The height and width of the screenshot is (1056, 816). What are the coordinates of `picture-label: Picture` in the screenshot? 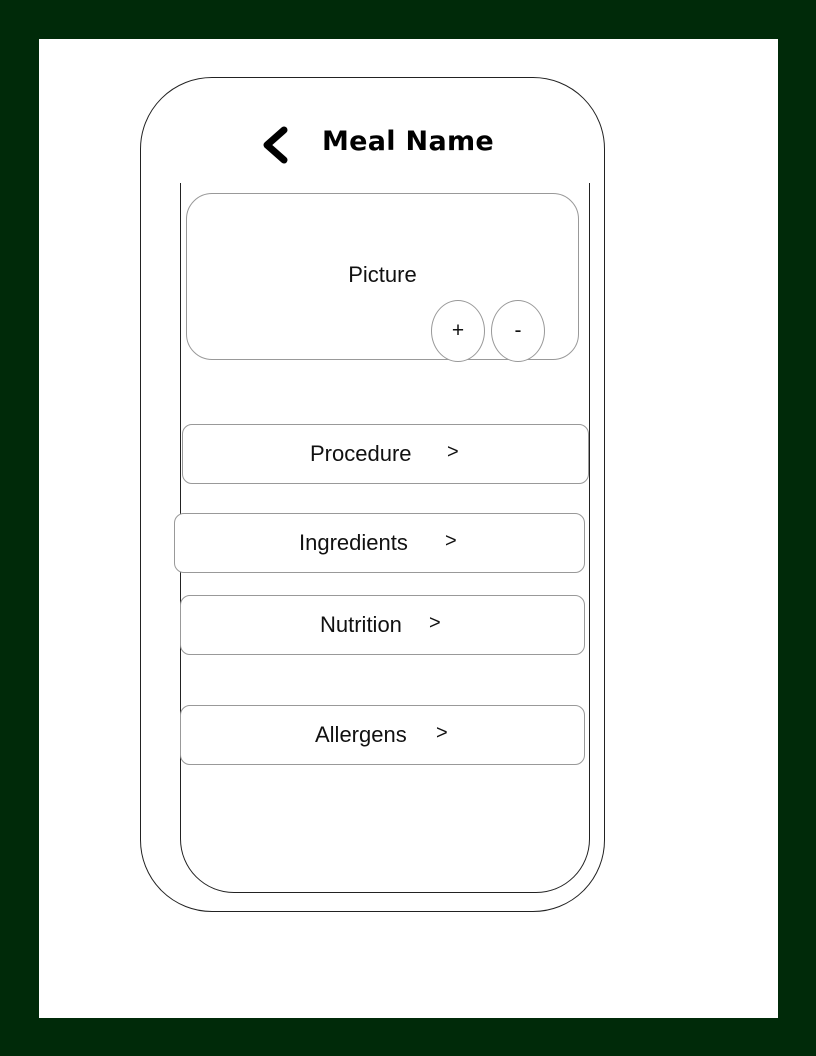 It's located at (382, 274).